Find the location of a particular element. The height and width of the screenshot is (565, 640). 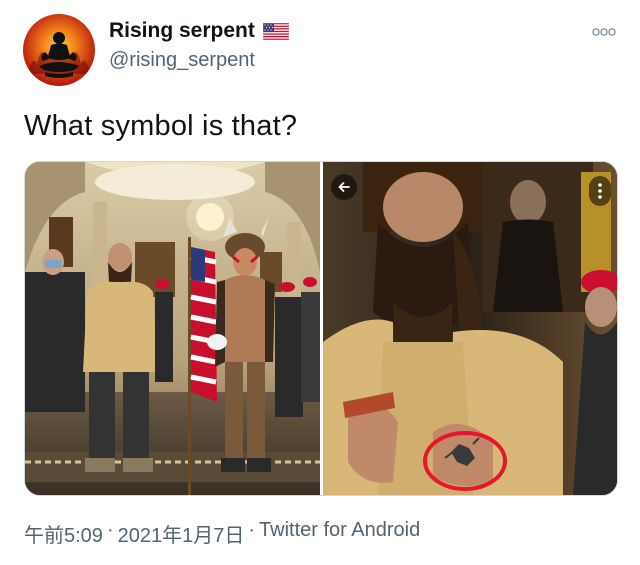

tweet-text: What symbol is that? is located at coordinates (161, 126).